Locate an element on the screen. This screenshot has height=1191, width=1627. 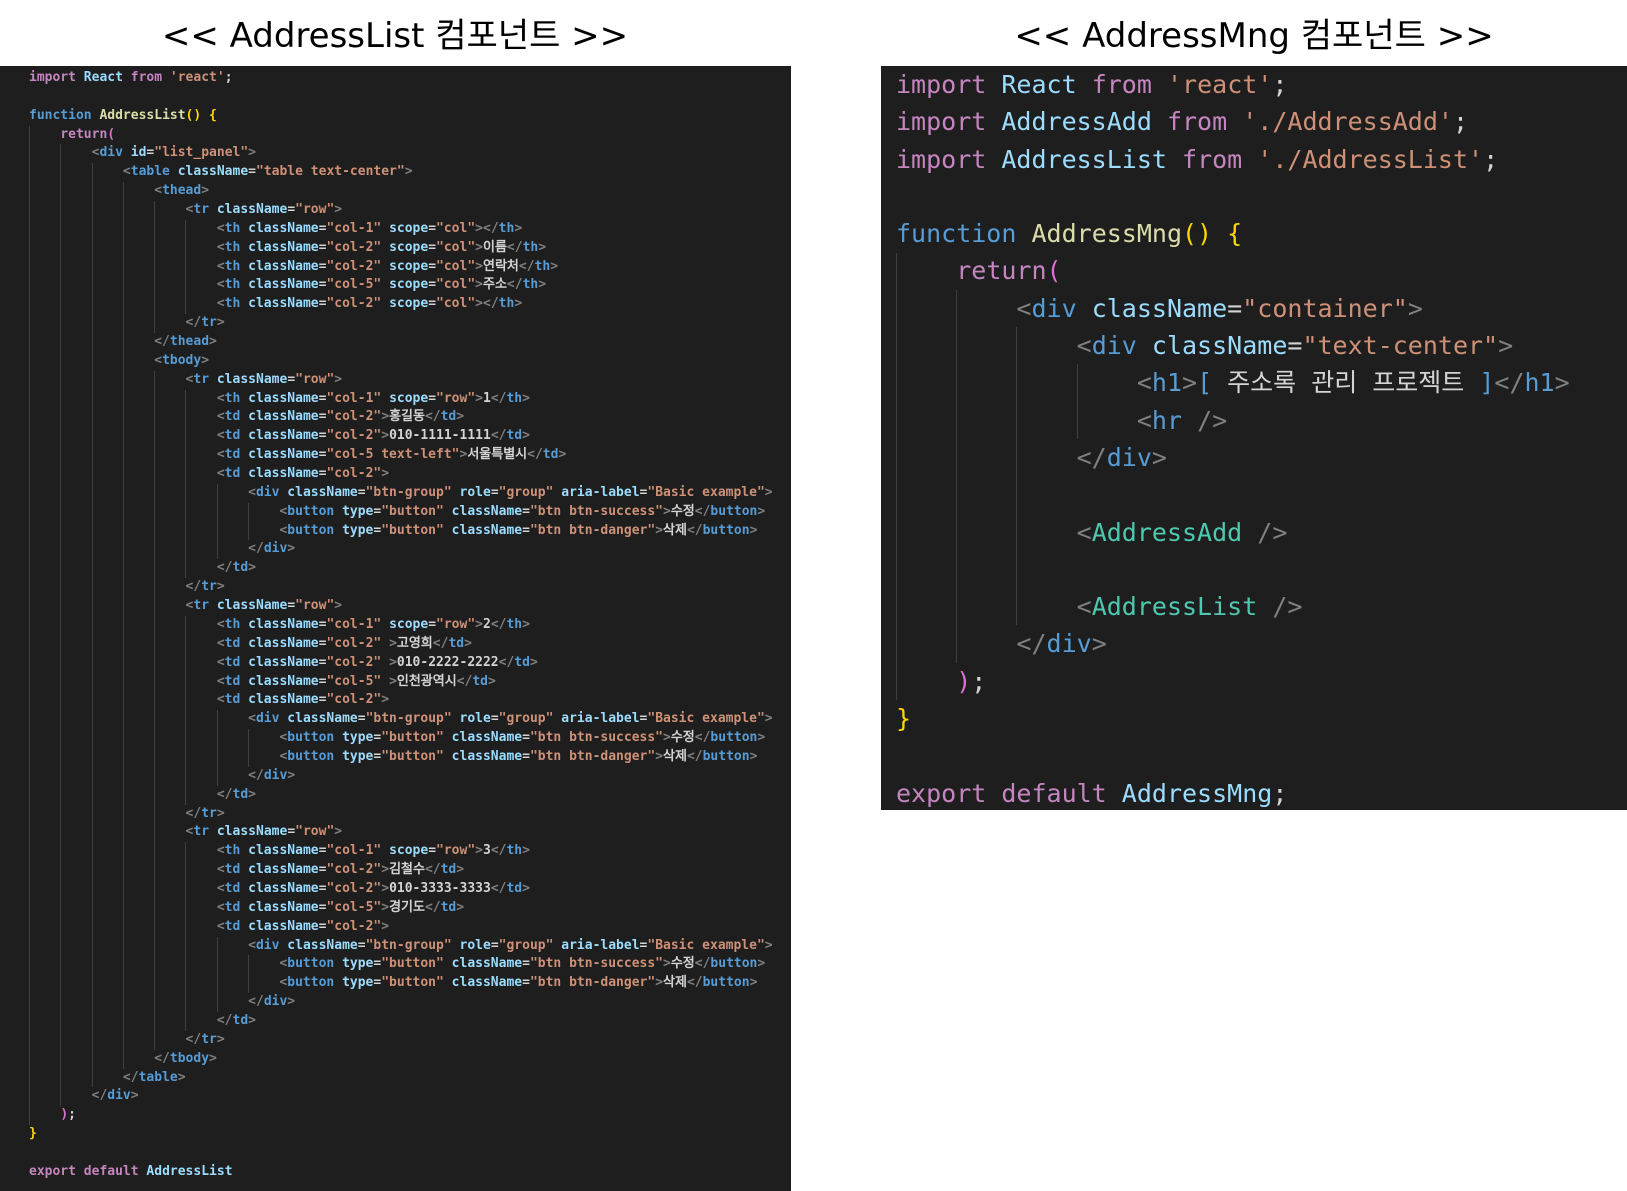
code-token: return is located at coordinates (1001, 271).